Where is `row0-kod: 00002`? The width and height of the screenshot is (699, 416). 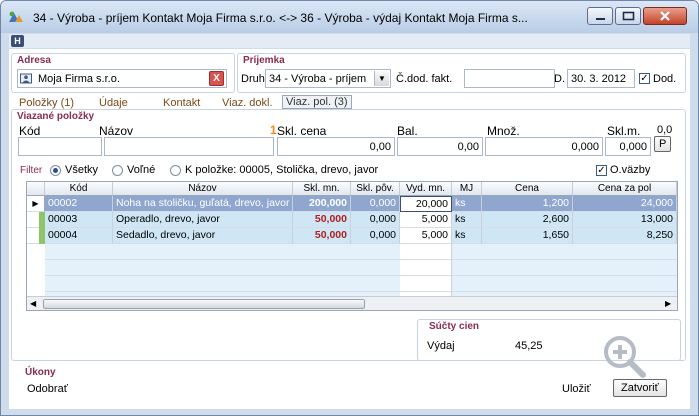
row0-kod: 00002 is located at coordinates (79, 204).